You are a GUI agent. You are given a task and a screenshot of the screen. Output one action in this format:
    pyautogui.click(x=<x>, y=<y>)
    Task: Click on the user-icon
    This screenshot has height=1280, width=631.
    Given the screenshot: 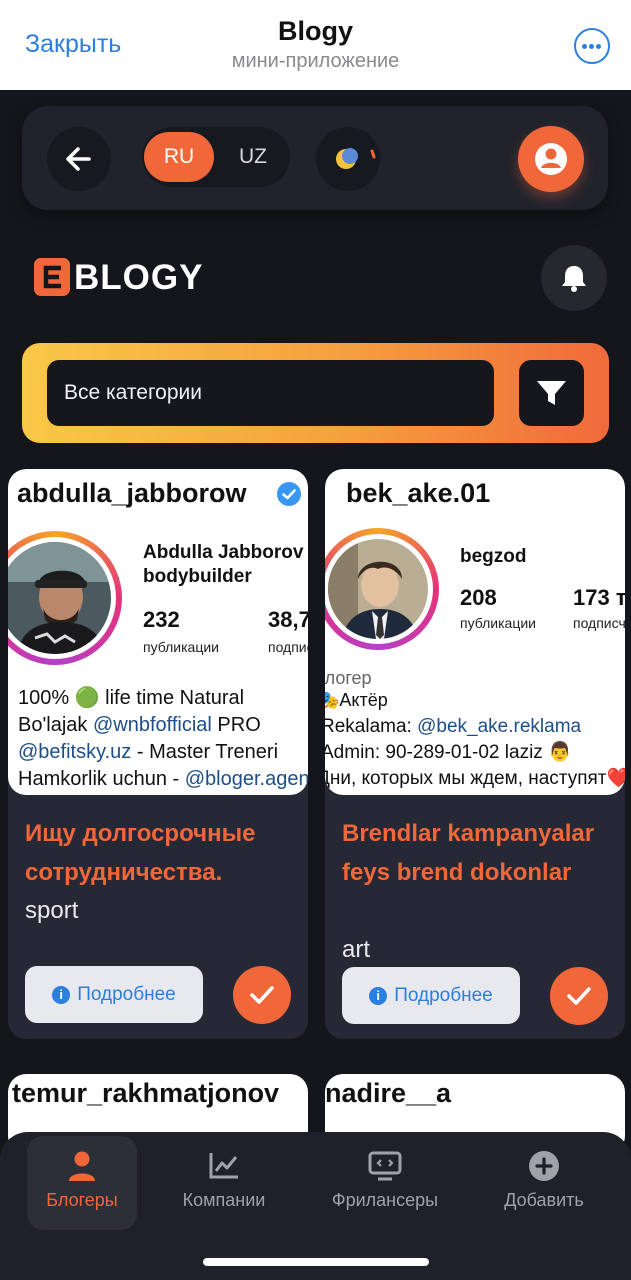 What is the action you would take?
    pyautogui.click(x=82, y=1166)
    